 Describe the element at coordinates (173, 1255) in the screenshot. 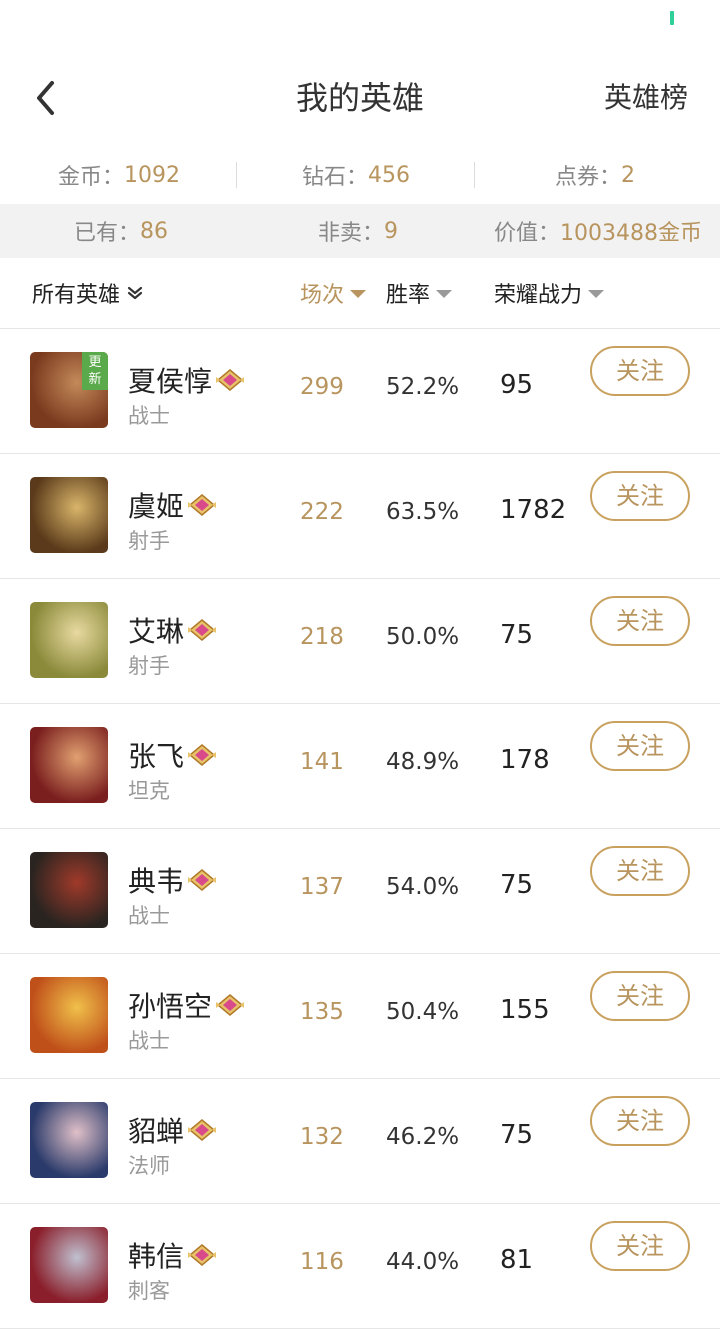

I see `hero-name-wrap: 韩信` at that location.